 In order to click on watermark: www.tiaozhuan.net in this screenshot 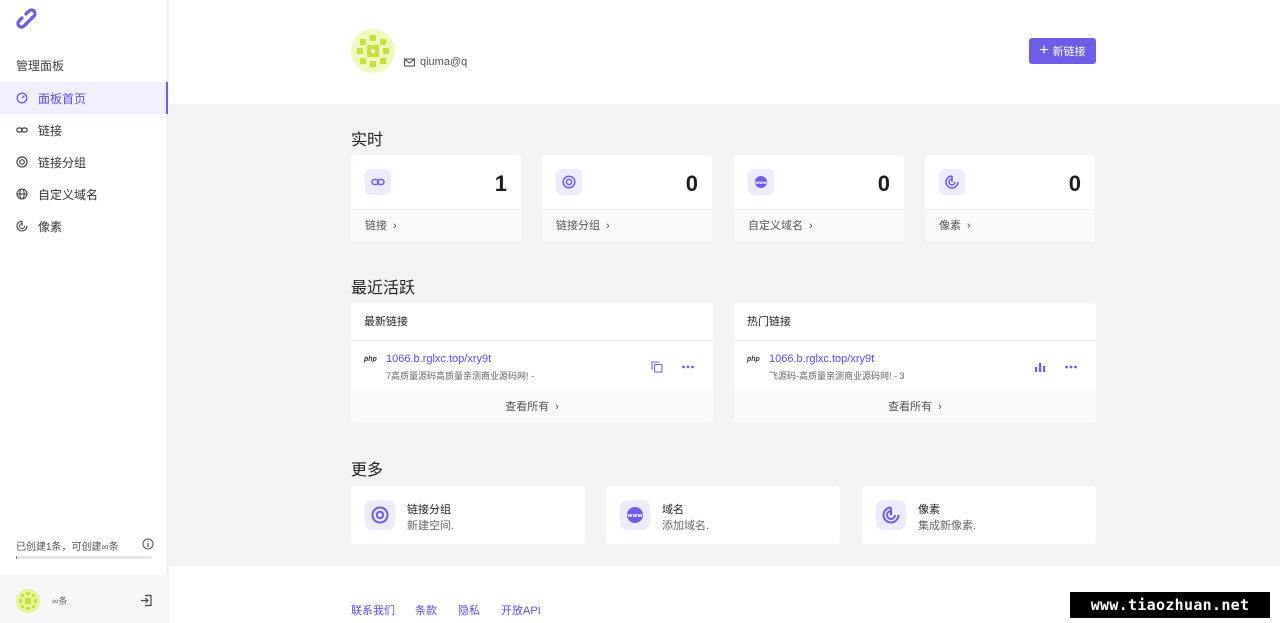, I will do `click(1170, 605)`.